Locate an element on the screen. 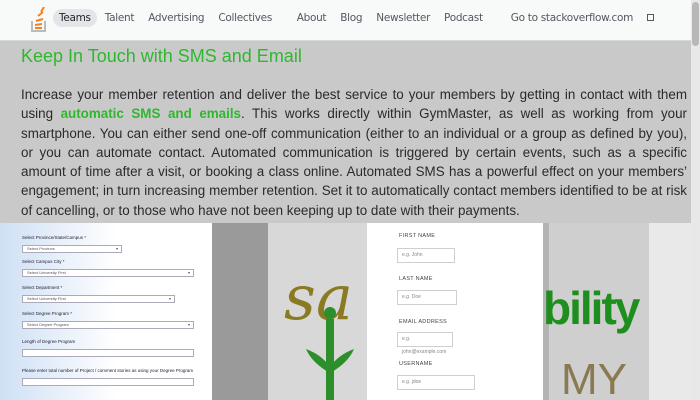  article-heading: Keep In Touch with SMS and Email is located at coordinates (161, 56).